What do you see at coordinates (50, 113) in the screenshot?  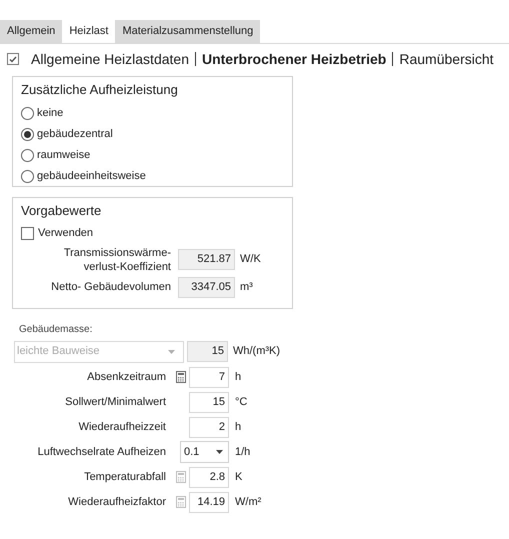 I see `radio-label: keine` at bounding box center [50, 113].